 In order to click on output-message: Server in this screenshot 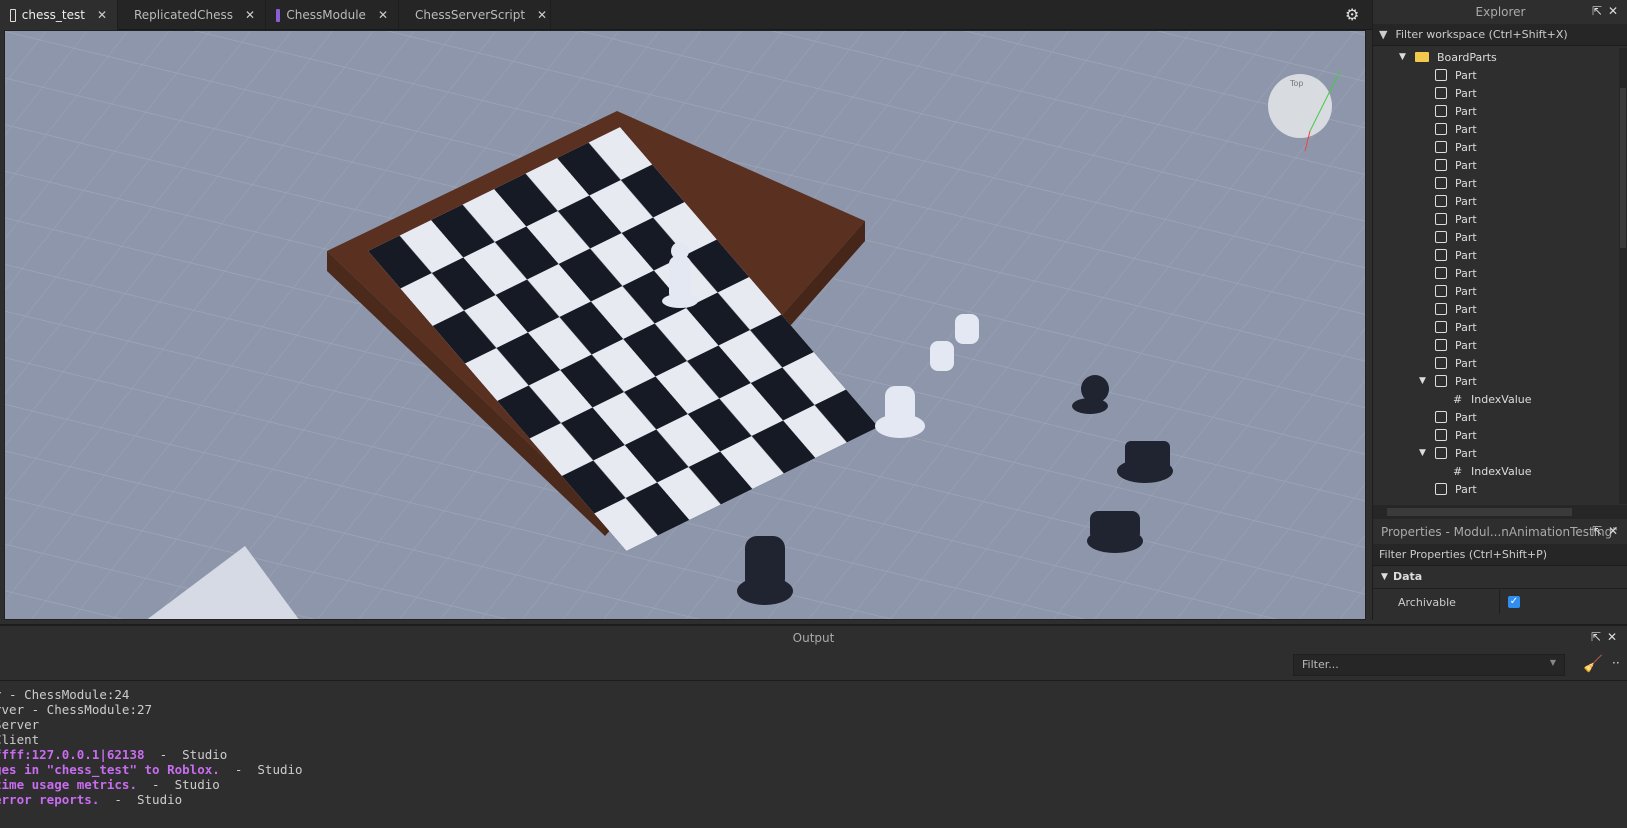, I will do `click(20, 724)`.